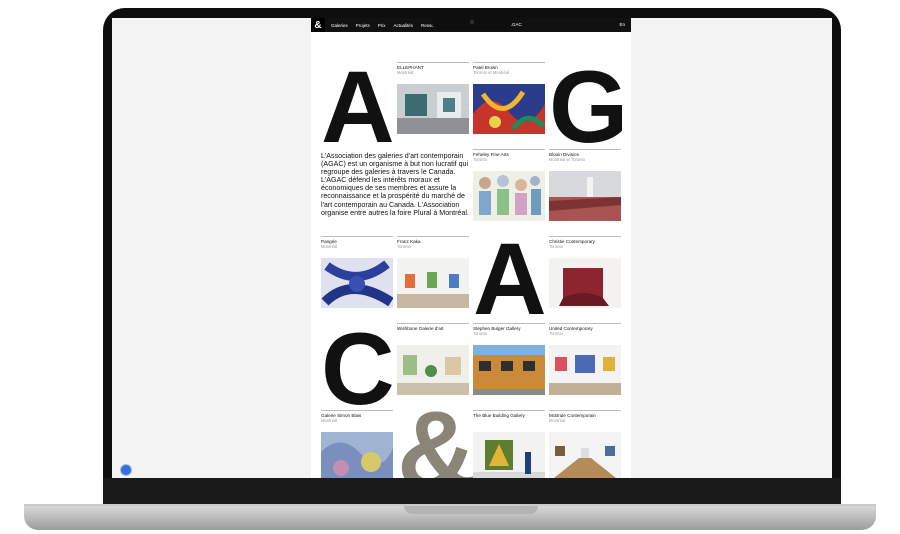  I want to click on gallery-card: McBride Contemporain Montréal, so click(585, 444).